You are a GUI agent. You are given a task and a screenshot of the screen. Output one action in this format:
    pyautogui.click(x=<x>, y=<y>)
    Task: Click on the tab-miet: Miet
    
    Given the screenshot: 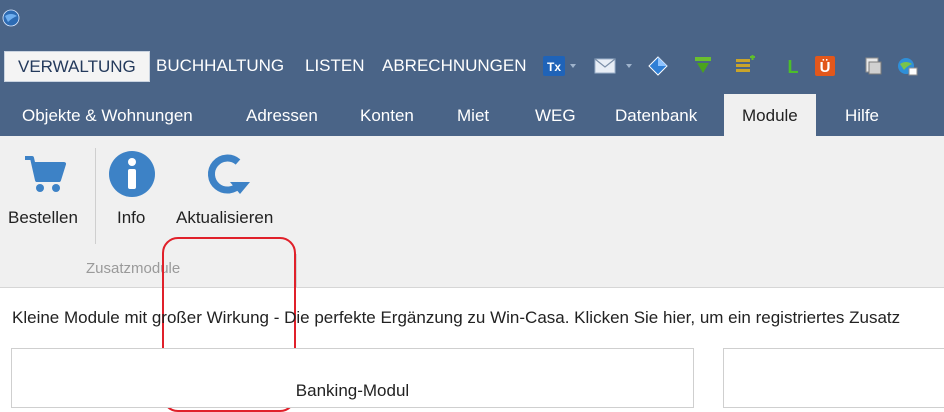 What is the action you would take?
    pyautogui.click(x=473, y=115)
    